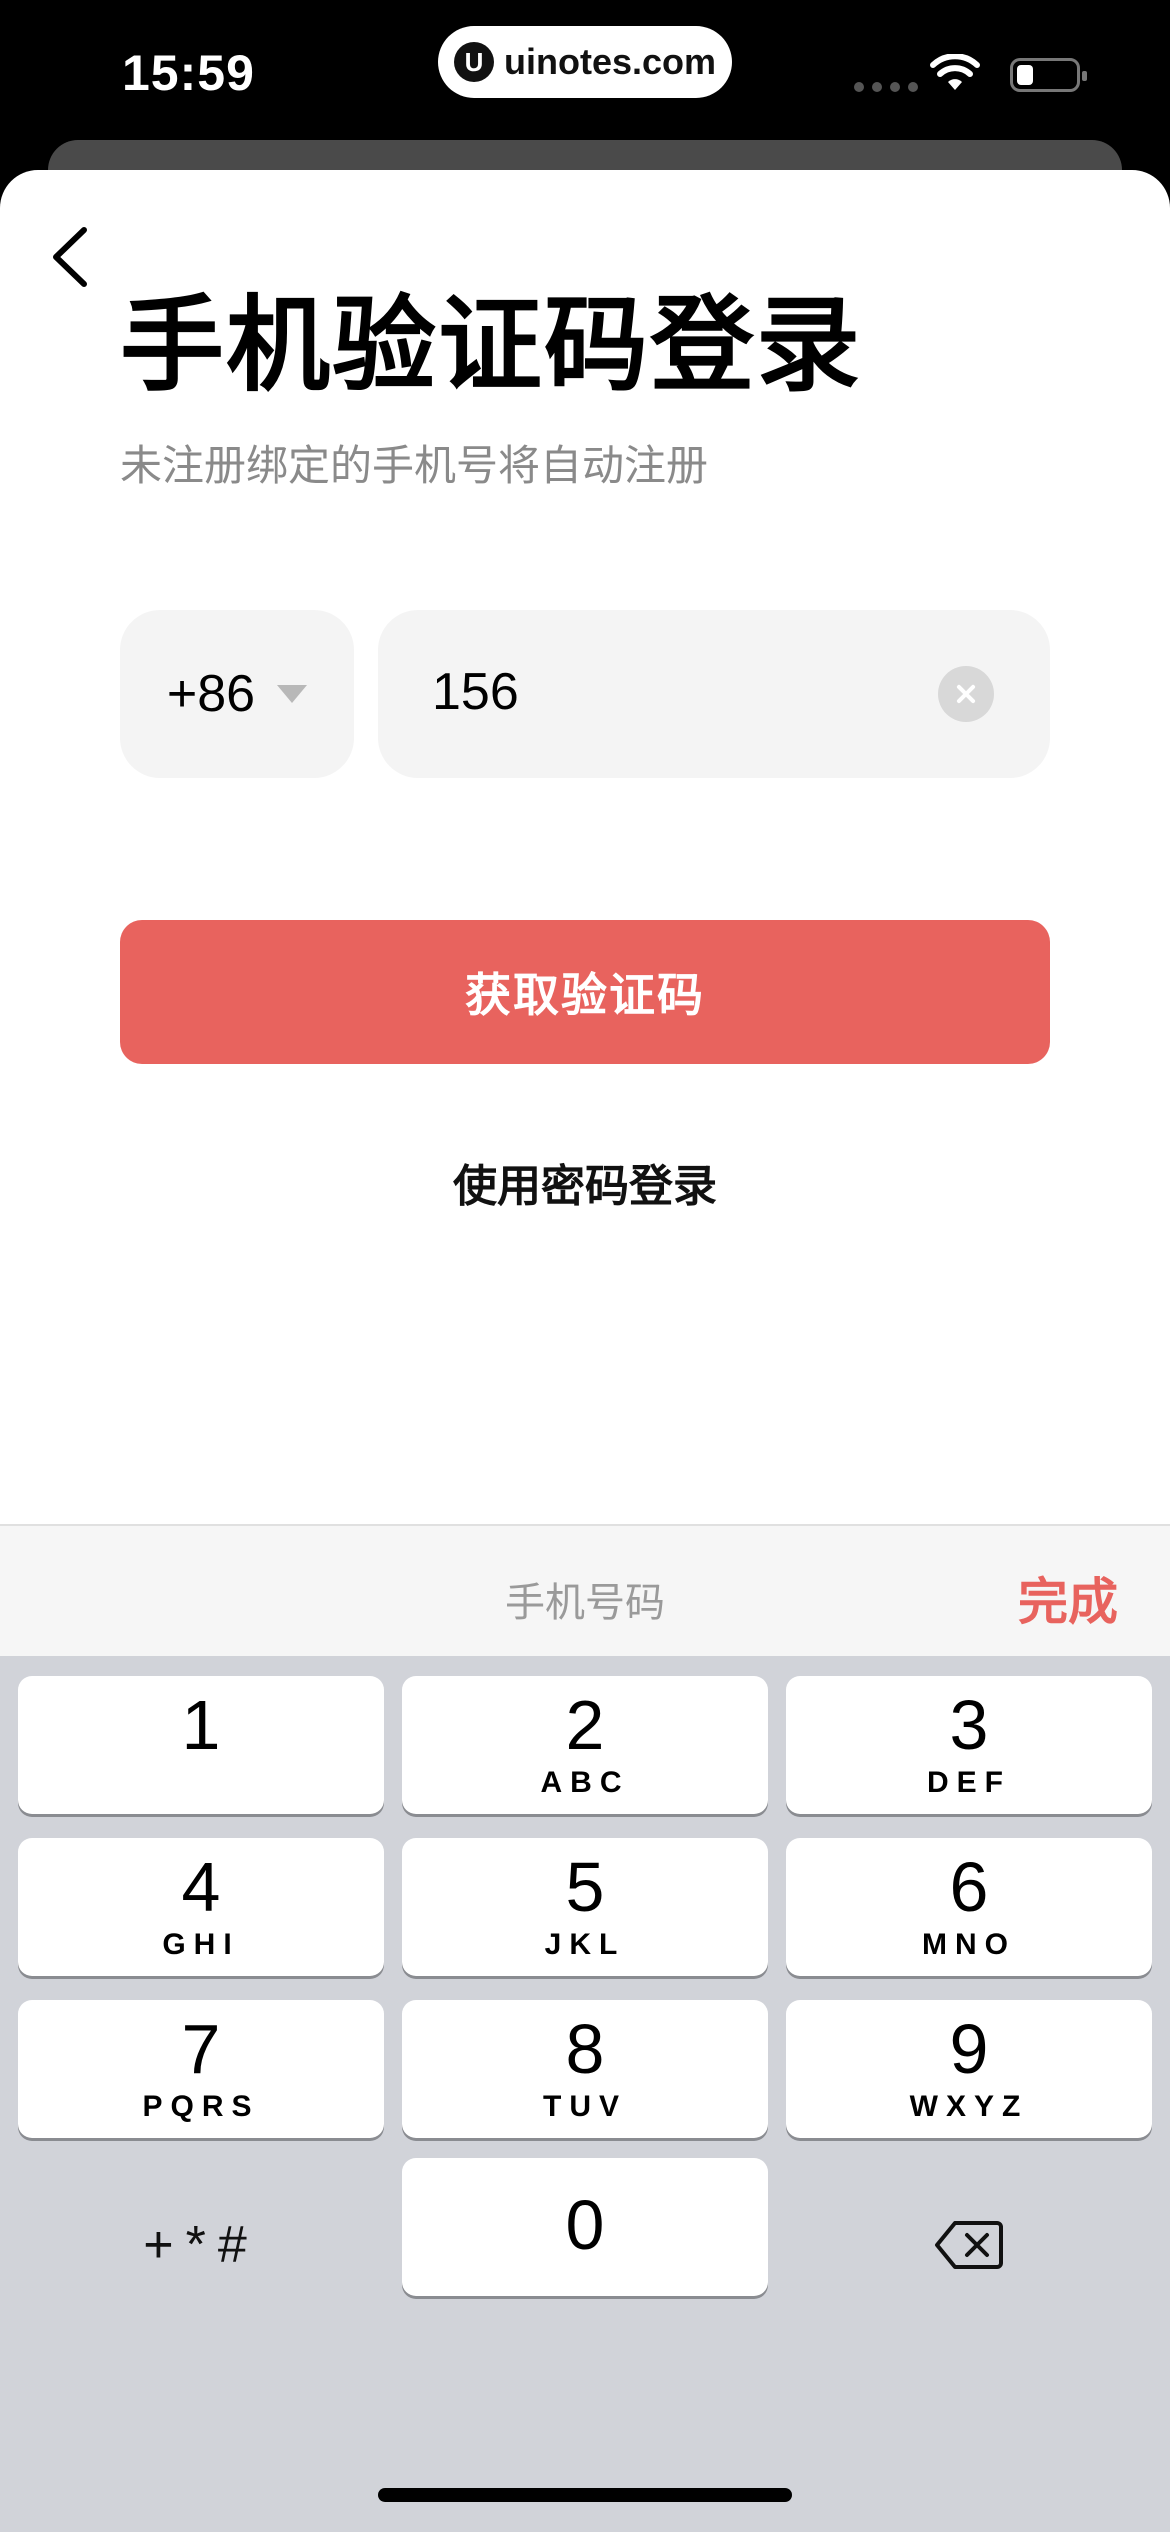 This screenshot has width=1170, height=2532. Describe the element at coordinates (966, 694) in the screenshot. I see `clear-icon` at that location.